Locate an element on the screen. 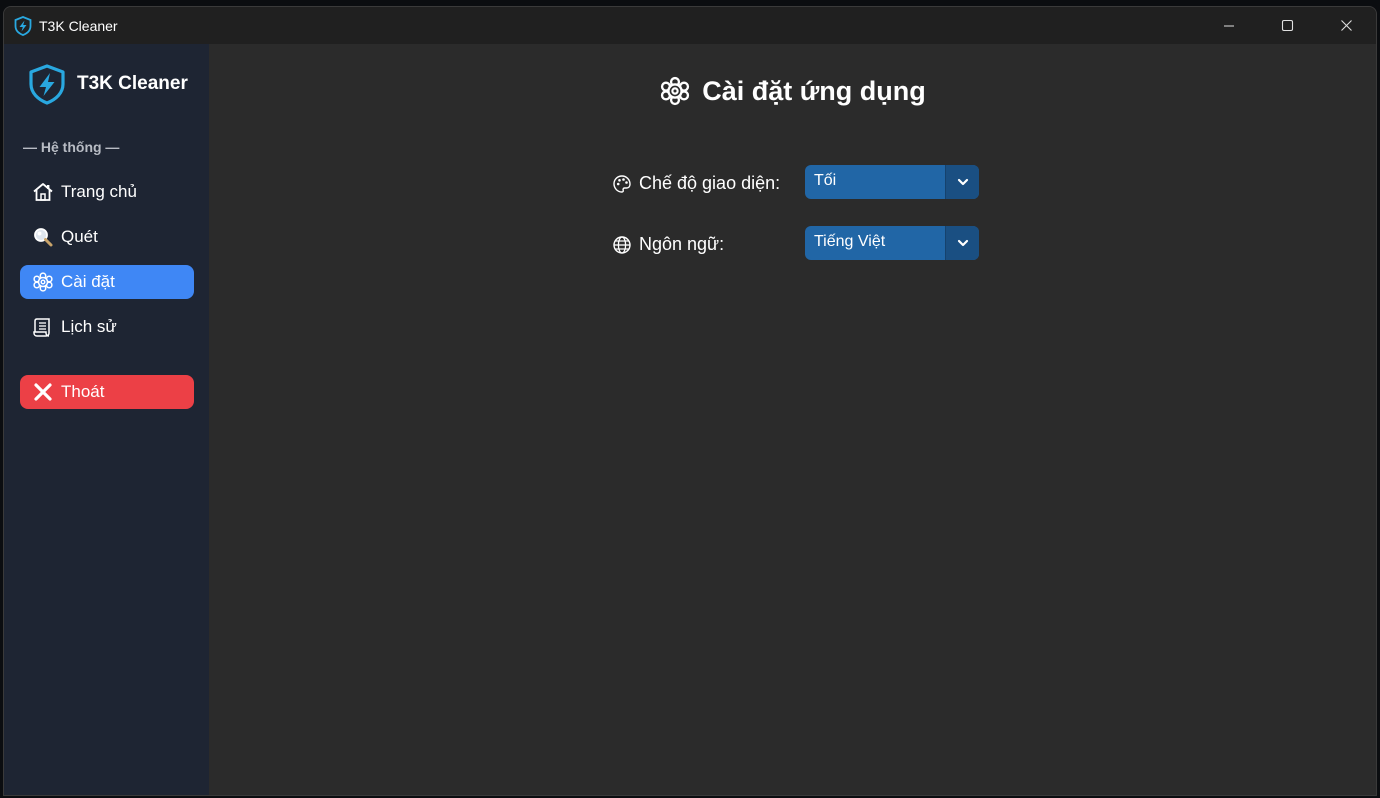  sidebar-item-home: Trang chủ is located at coordinates (107, 192).